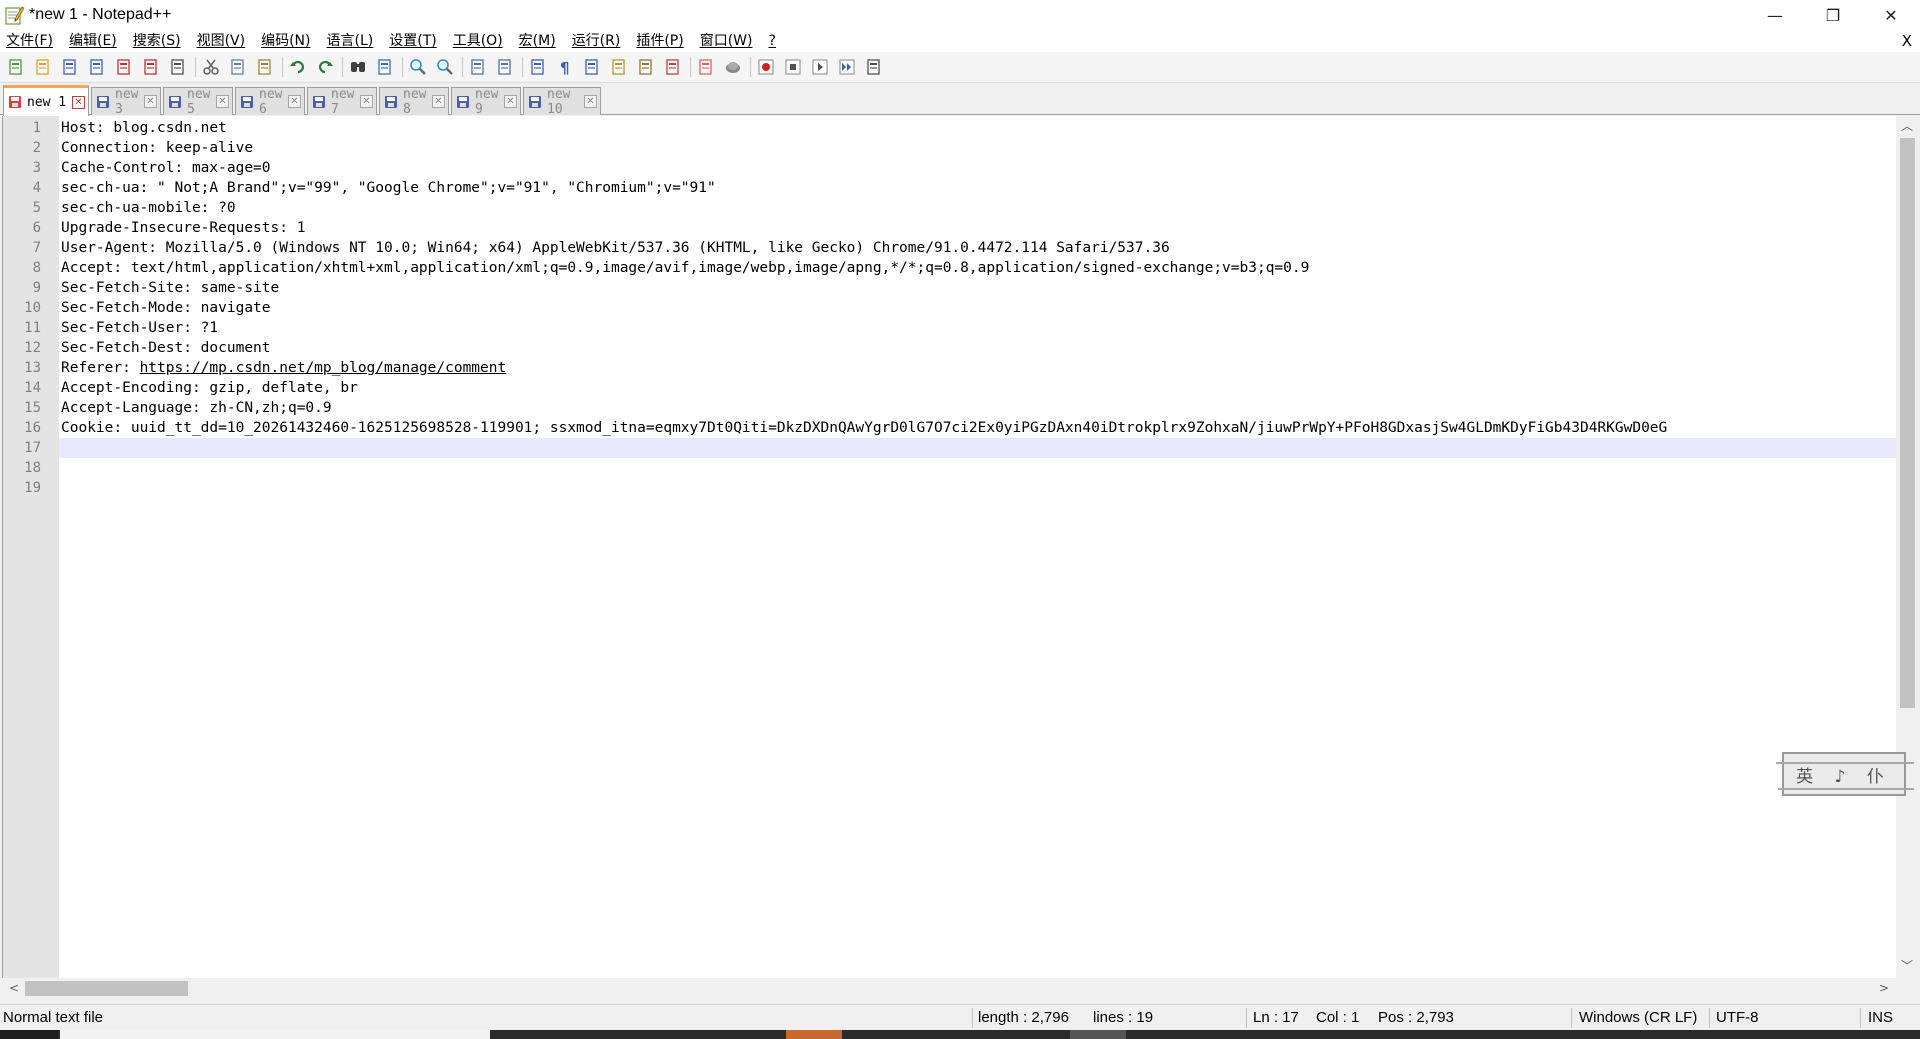 The height and width of the screenshot is (1039, 1920). Describe the element at coordinates (596, 41) in the screenshot. I see `menu-run: 运行(R)` at that location.